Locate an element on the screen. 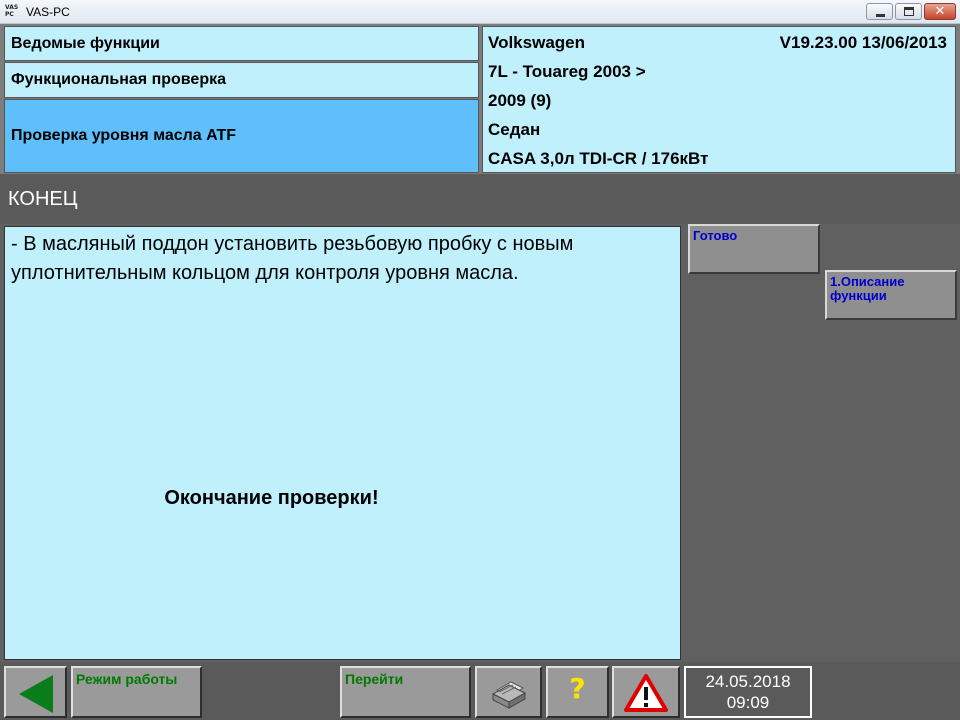  function-description-label: 1.Описание функции is located at coordinates (867, 288).